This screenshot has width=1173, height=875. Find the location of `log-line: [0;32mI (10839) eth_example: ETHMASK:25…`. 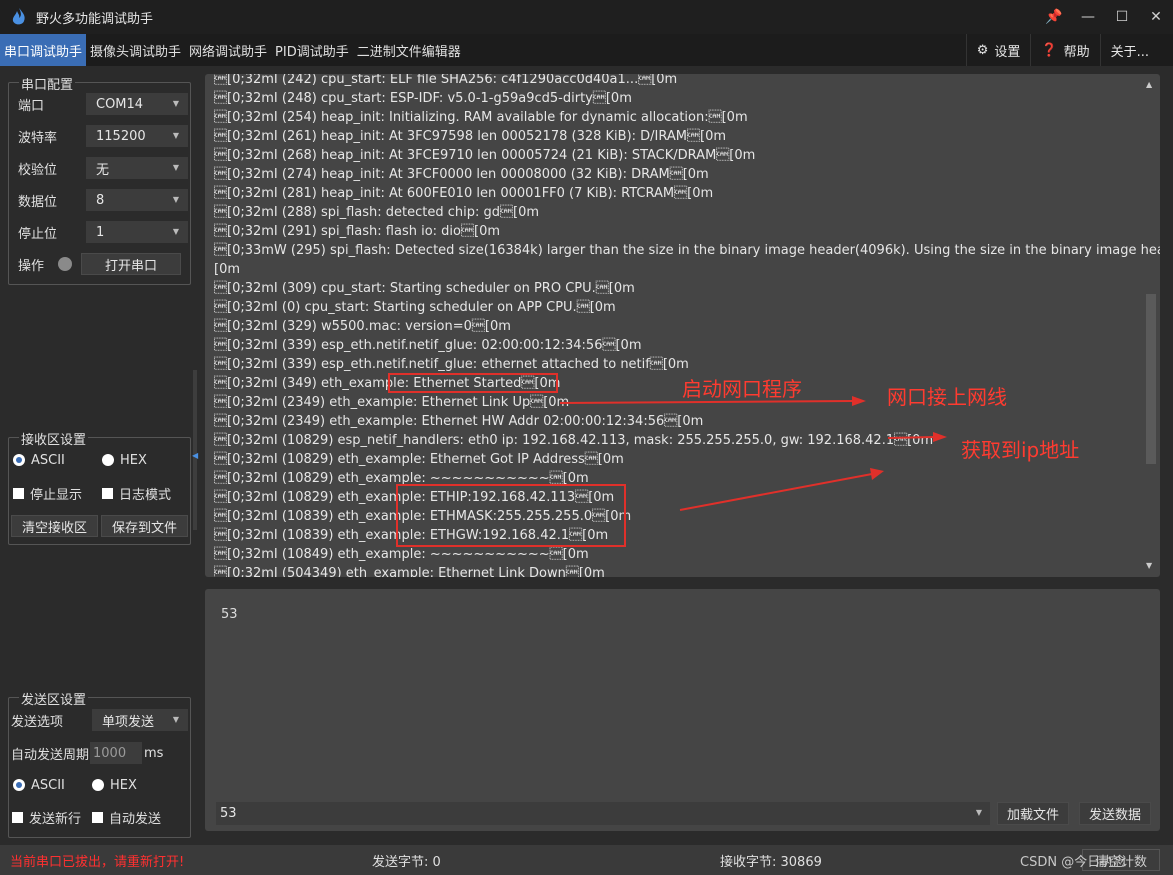

log-line: [0;32mI (10839) eth_example: ETHMASK:25… is located at coordinates (423, 516).